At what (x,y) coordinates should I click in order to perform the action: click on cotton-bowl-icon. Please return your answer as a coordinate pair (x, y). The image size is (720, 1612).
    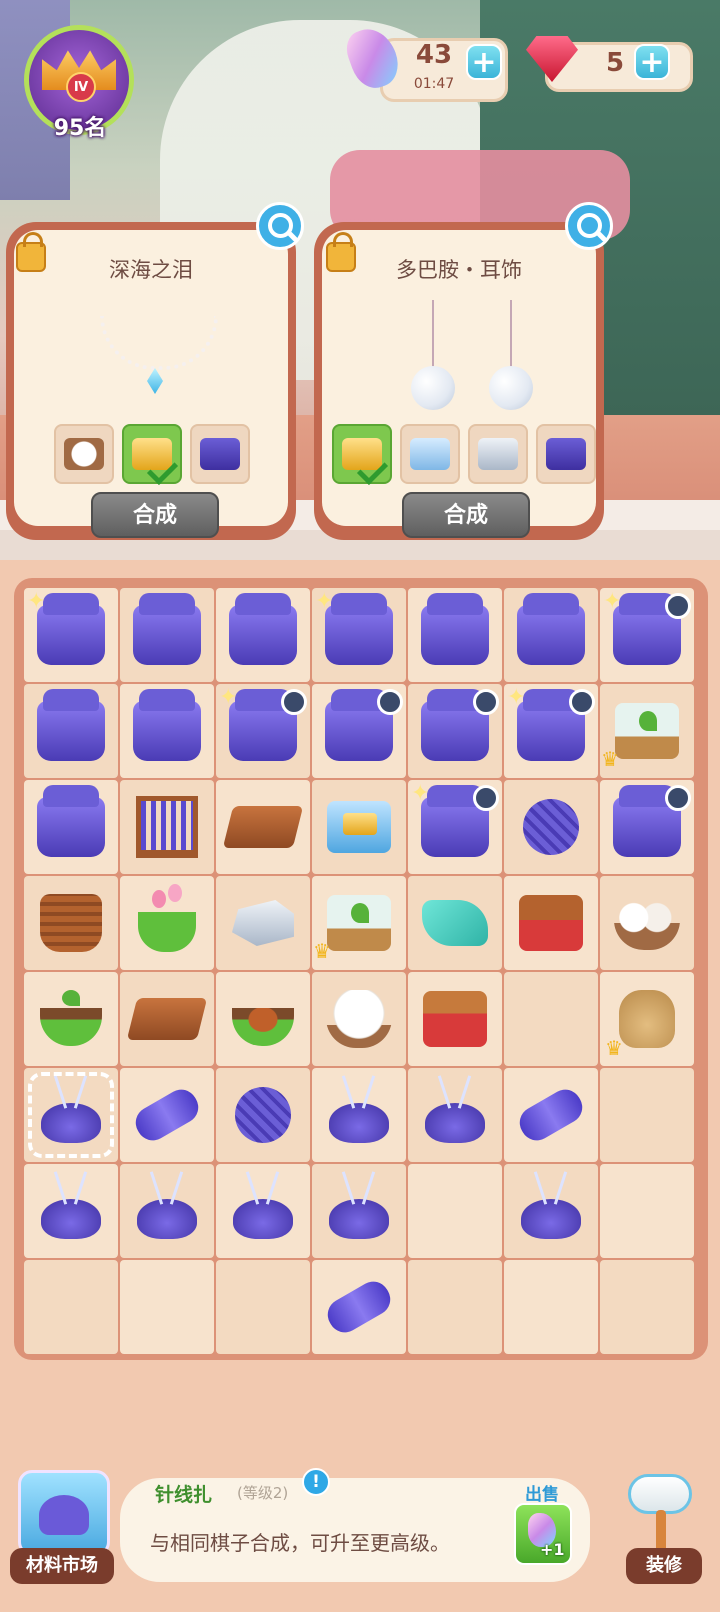
    Looking at the image, I should click on (359, 1019).